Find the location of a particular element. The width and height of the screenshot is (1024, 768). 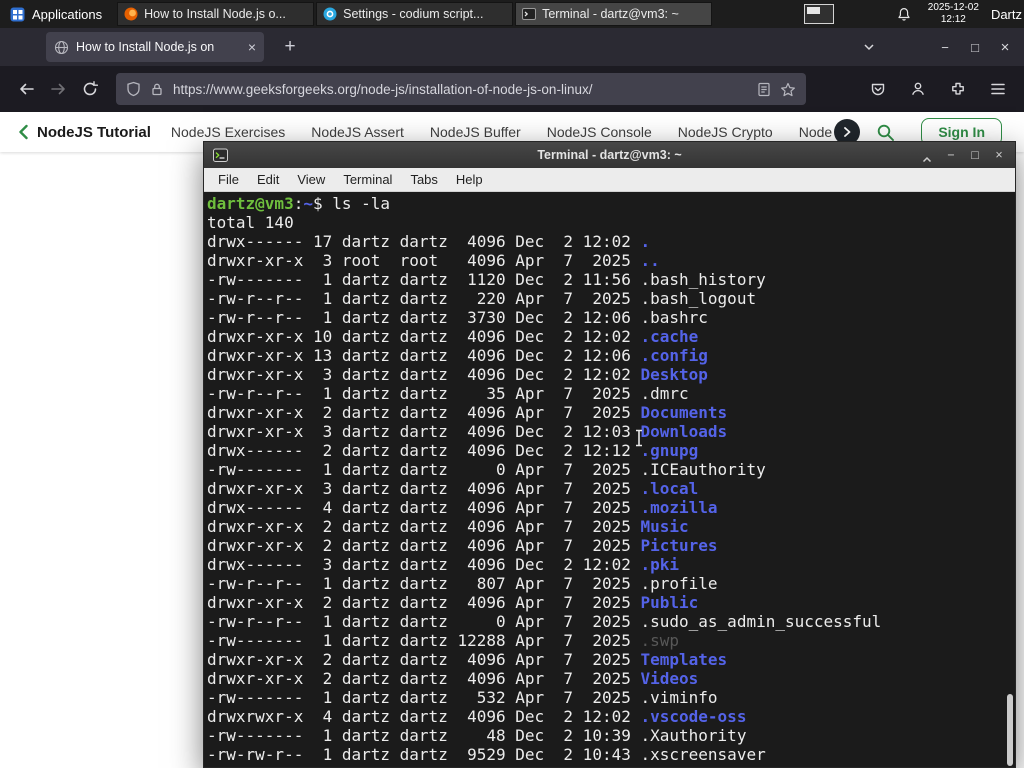

terminal-menu-help: Help is located at coordinates (469, 179).